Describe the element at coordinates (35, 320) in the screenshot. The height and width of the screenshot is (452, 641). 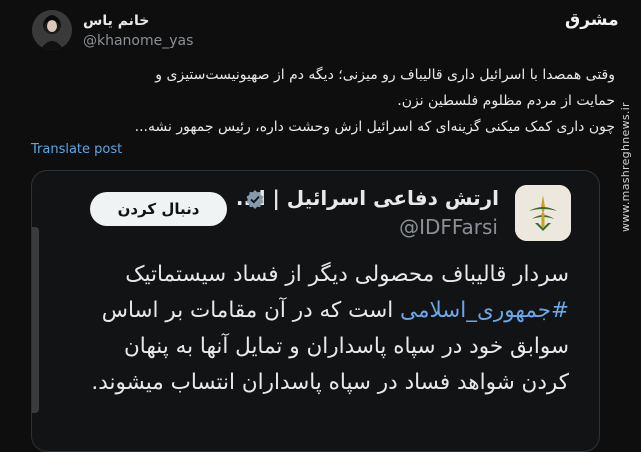
I see `scrollbar` at that location.